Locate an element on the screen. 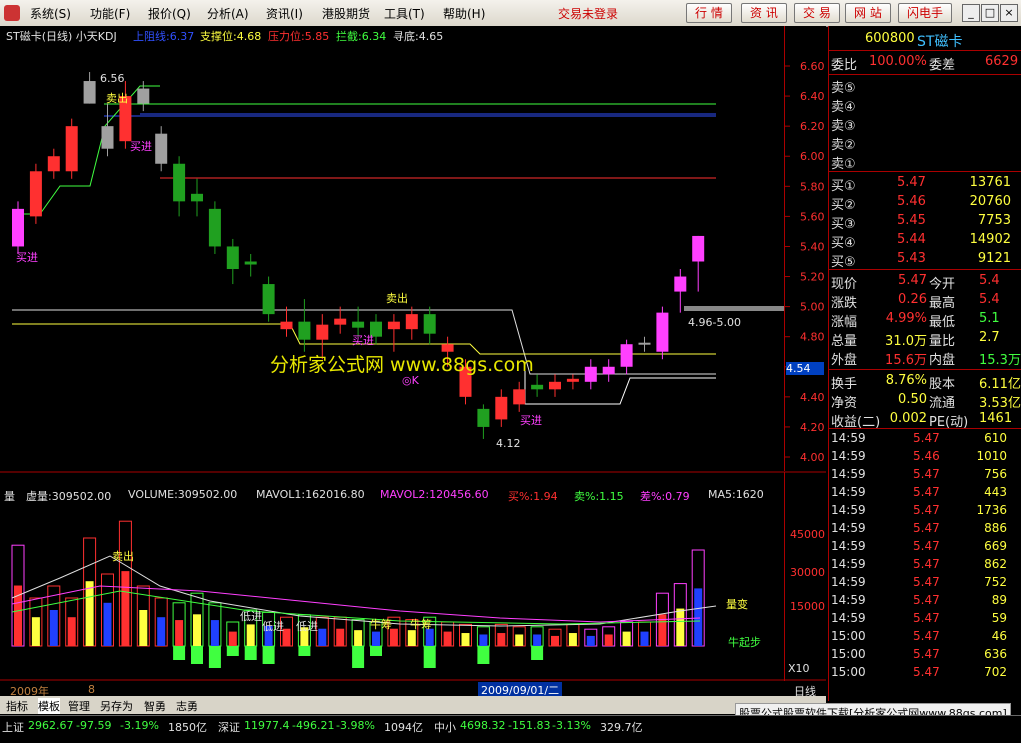 This screenshot has width=1021, height=743. tab-template: 模板 is located at coordinates (49, 706).